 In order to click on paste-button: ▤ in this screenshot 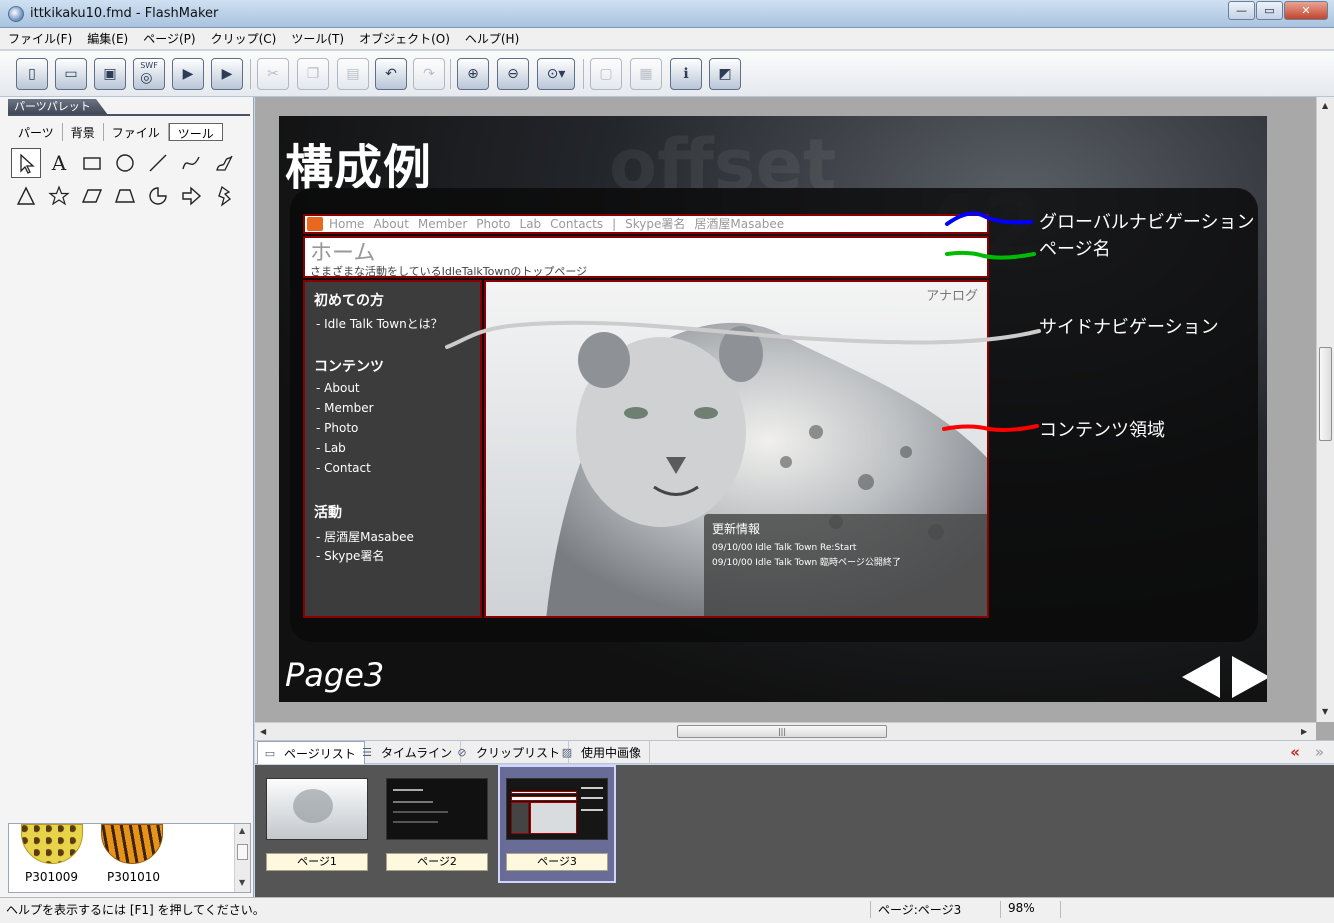, I will do `click(353, 74)`.